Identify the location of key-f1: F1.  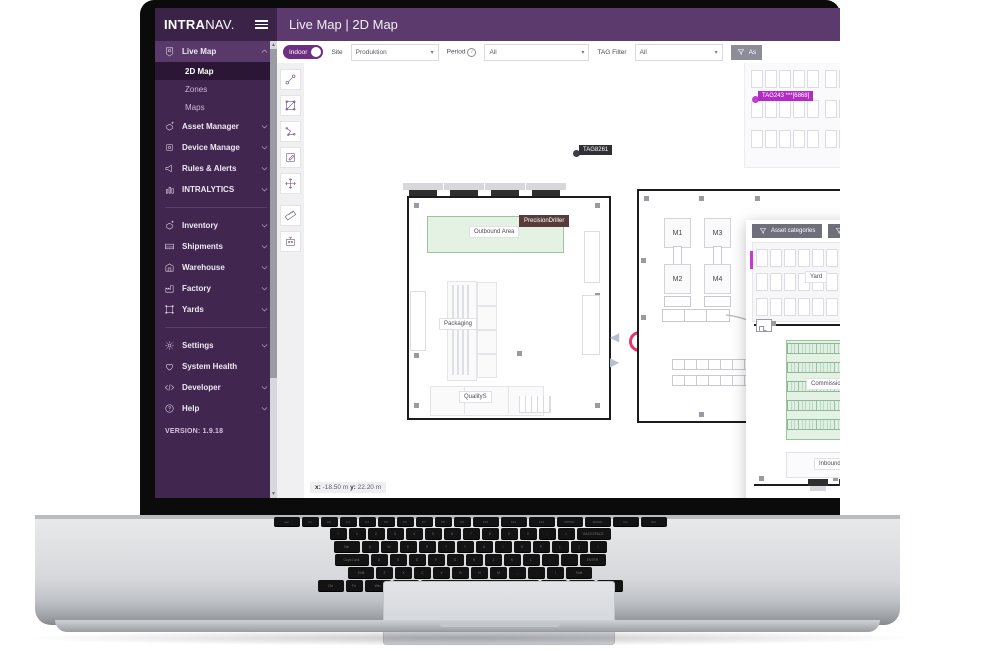
(310, 521).